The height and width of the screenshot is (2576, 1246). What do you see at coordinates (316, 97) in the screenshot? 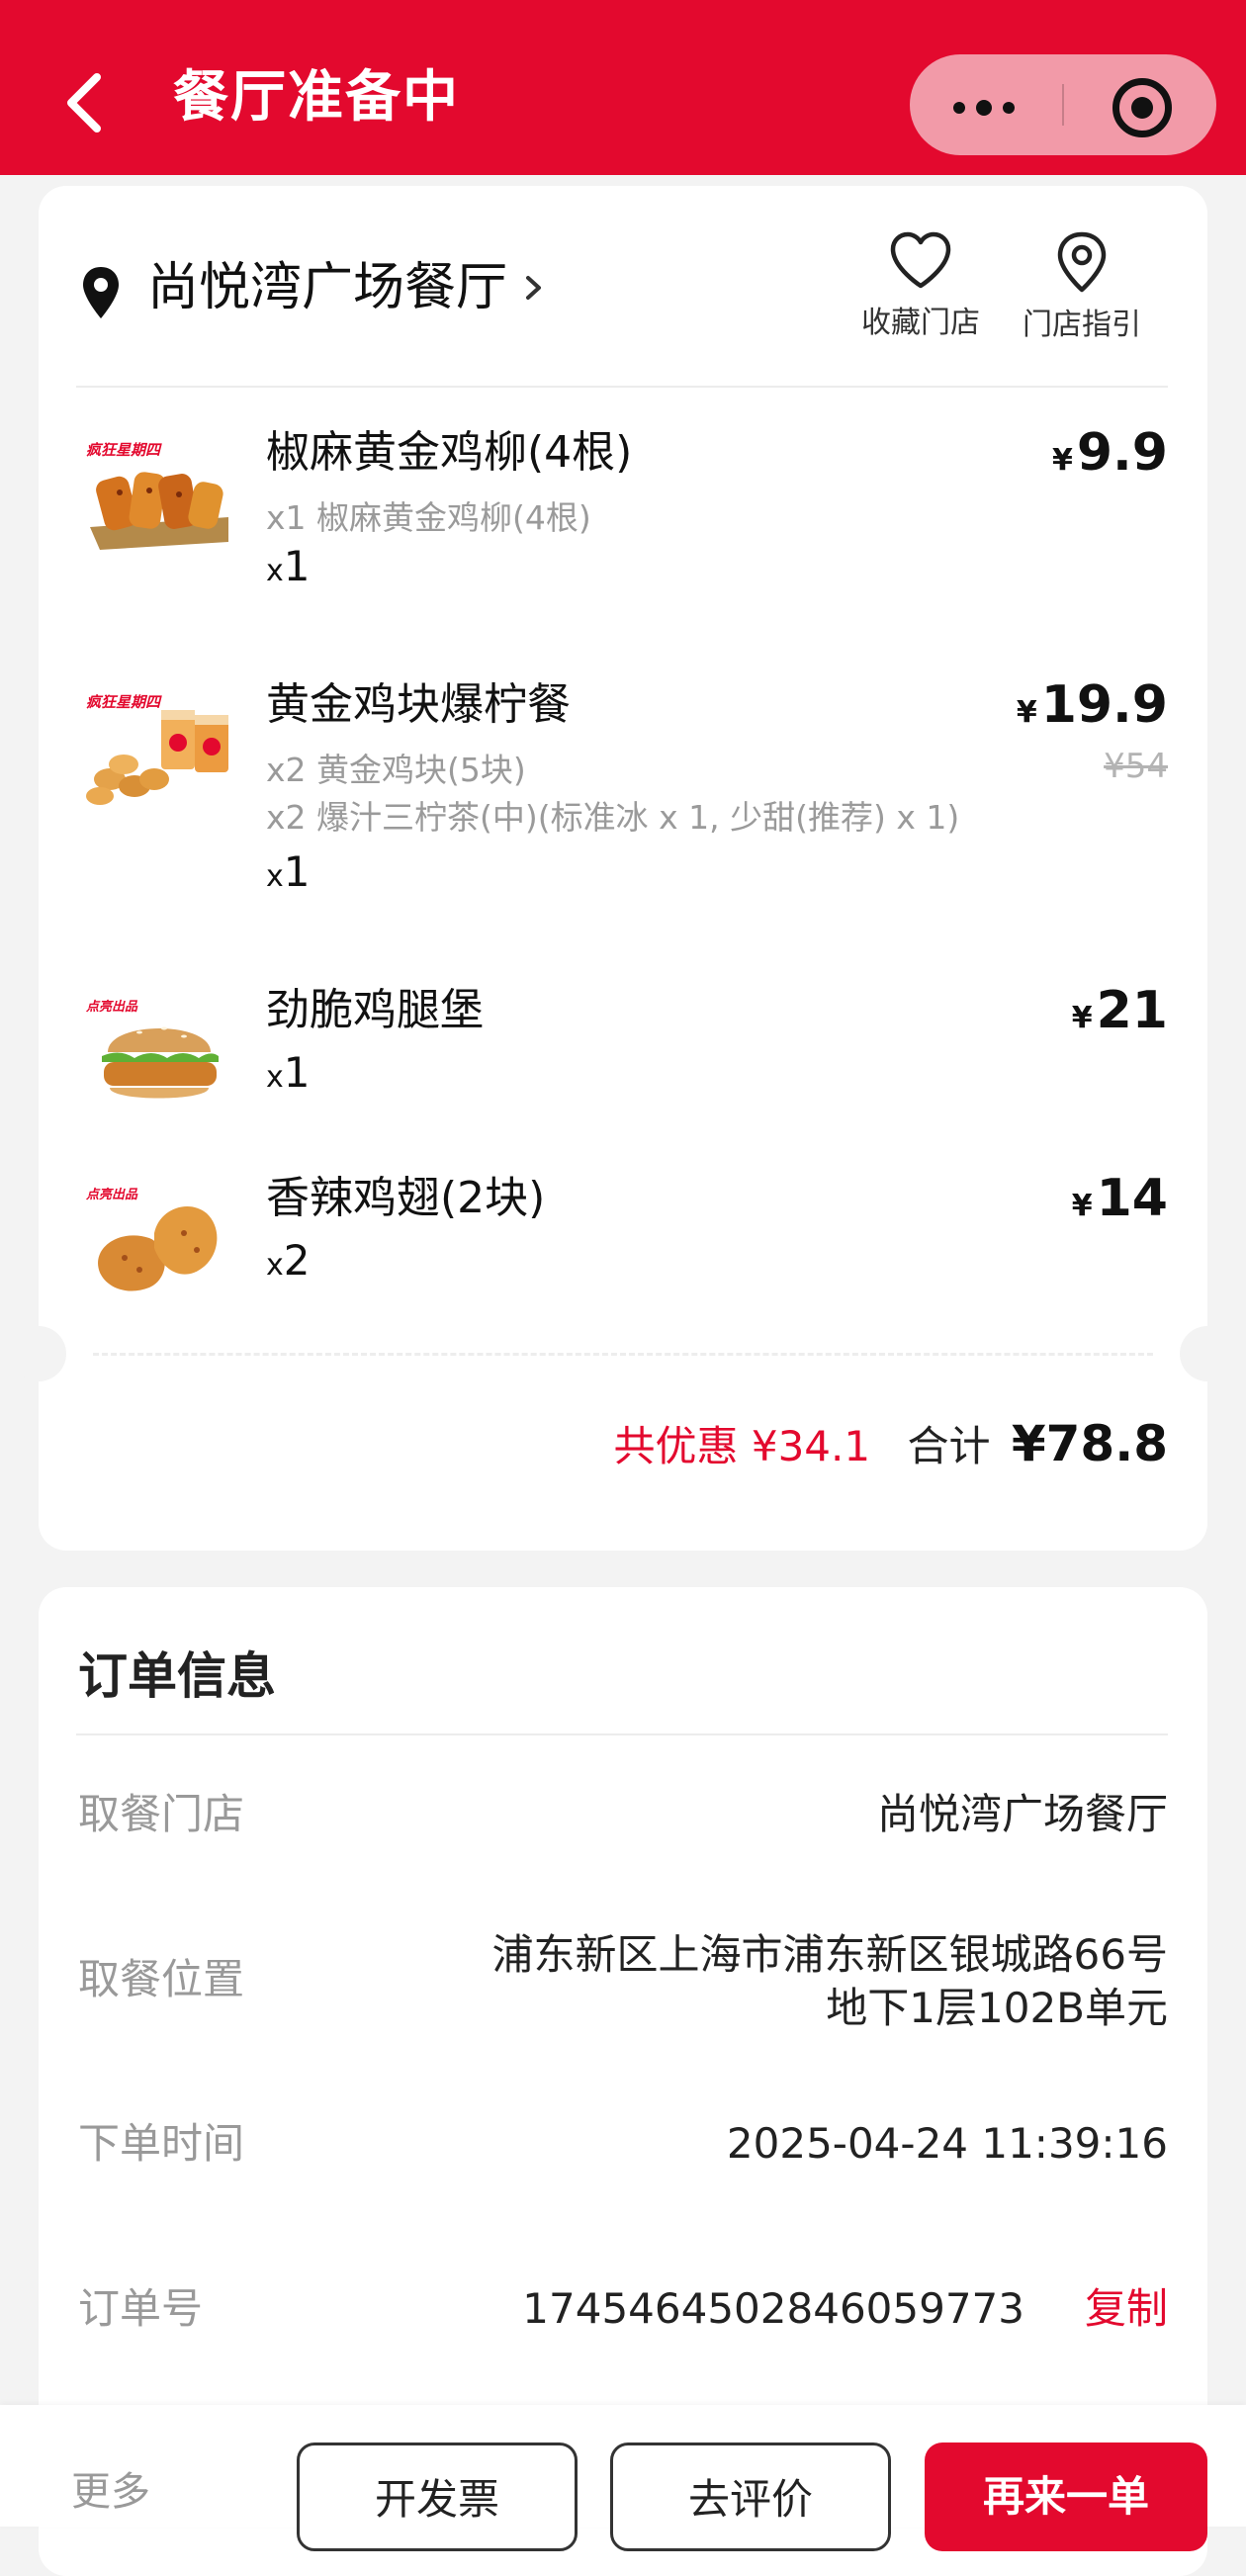
I see `page-title: 餐厅准备中` at bounding box center [316, 97].